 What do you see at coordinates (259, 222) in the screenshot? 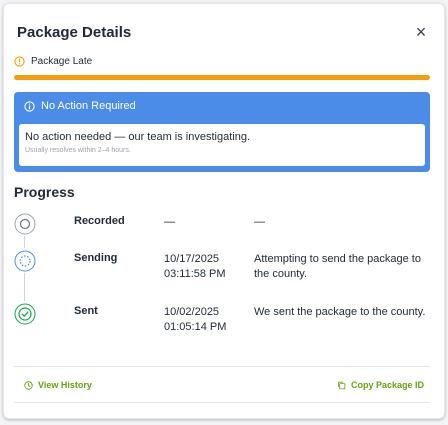
I see `step-description: —` at bounding box center [259, 222].